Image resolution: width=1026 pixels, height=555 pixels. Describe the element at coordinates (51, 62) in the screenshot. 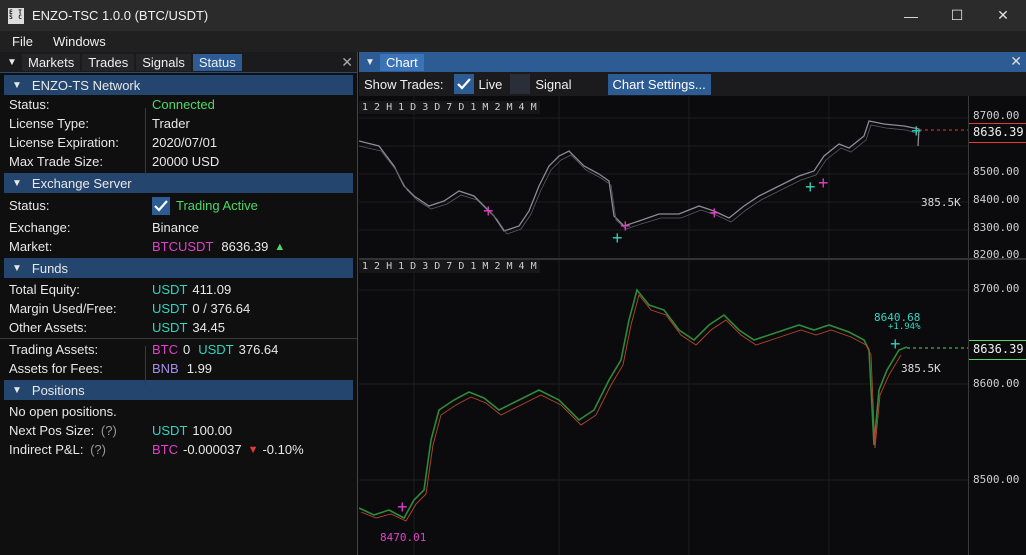

I see `tab-markets: Markets` at that location.